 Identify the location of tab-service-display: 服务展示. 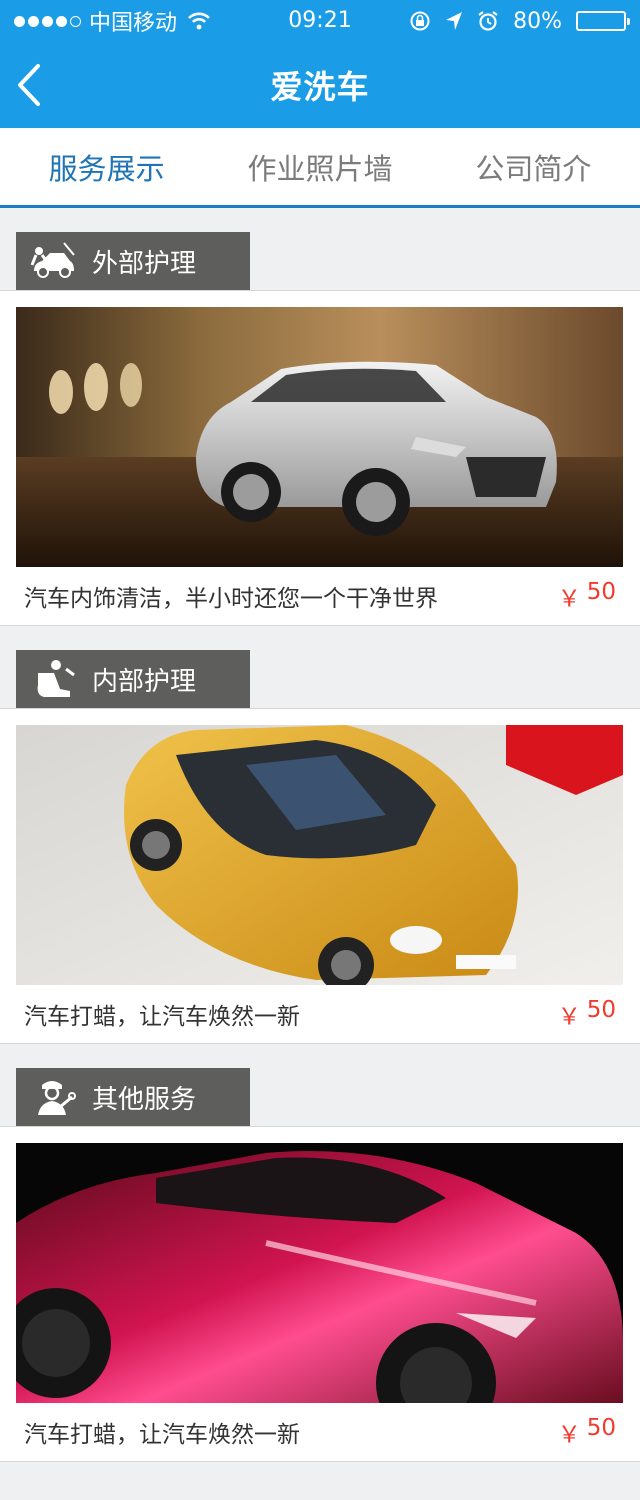
(106, 166).